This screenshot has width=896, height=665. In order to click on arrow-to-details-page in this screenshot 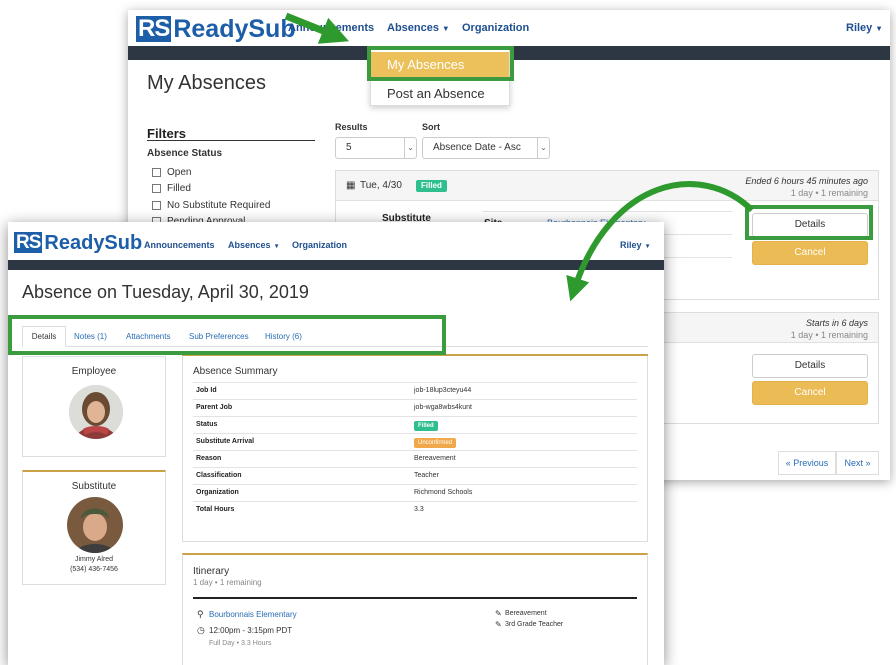, I will do `click(660, 241)`.